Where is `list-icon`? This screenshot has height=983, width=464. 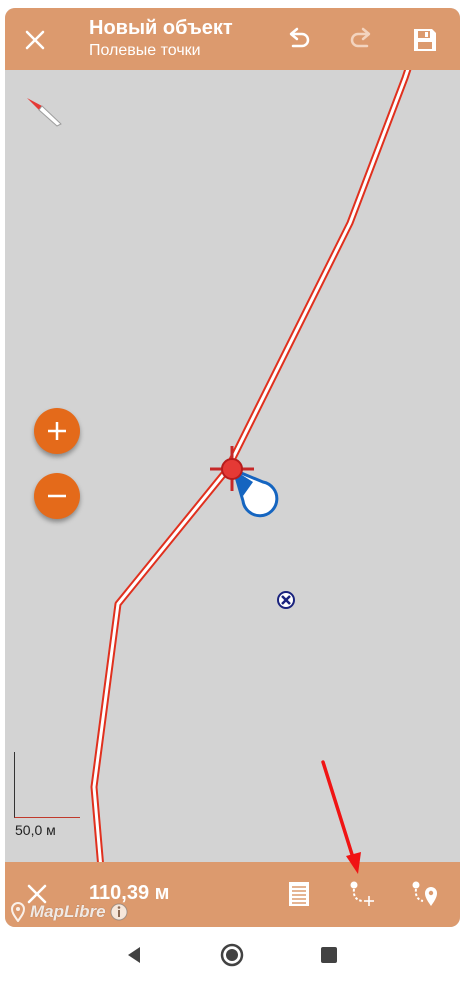
list-icon is located at coordinates (299, 894).